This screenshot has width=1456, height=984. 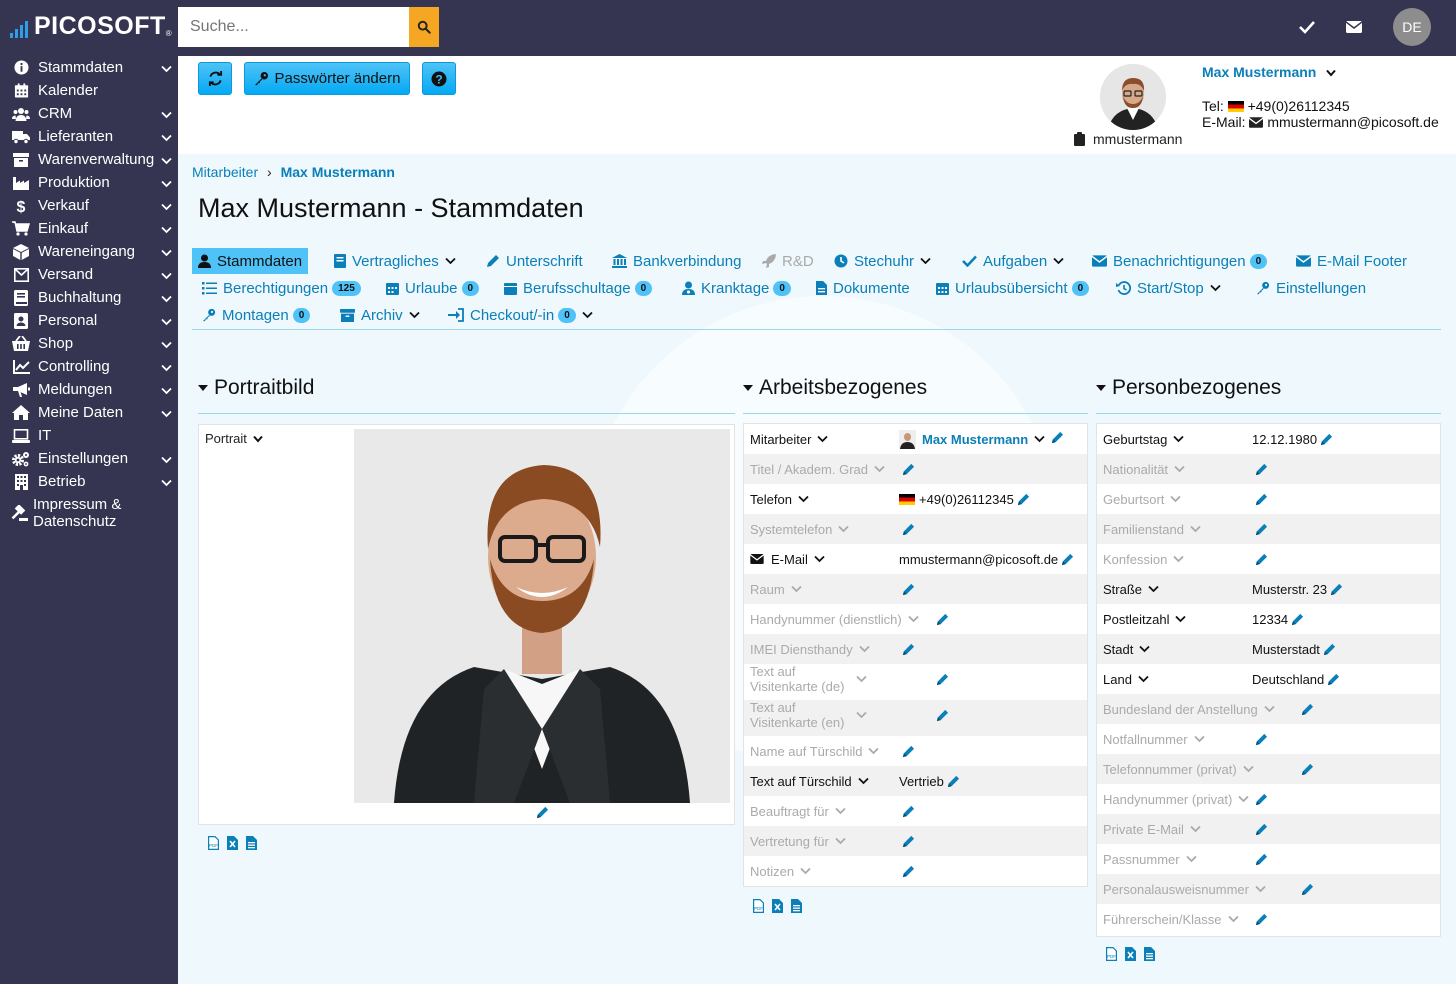 I want to click on portrait-image, so click(x=542, y=616).